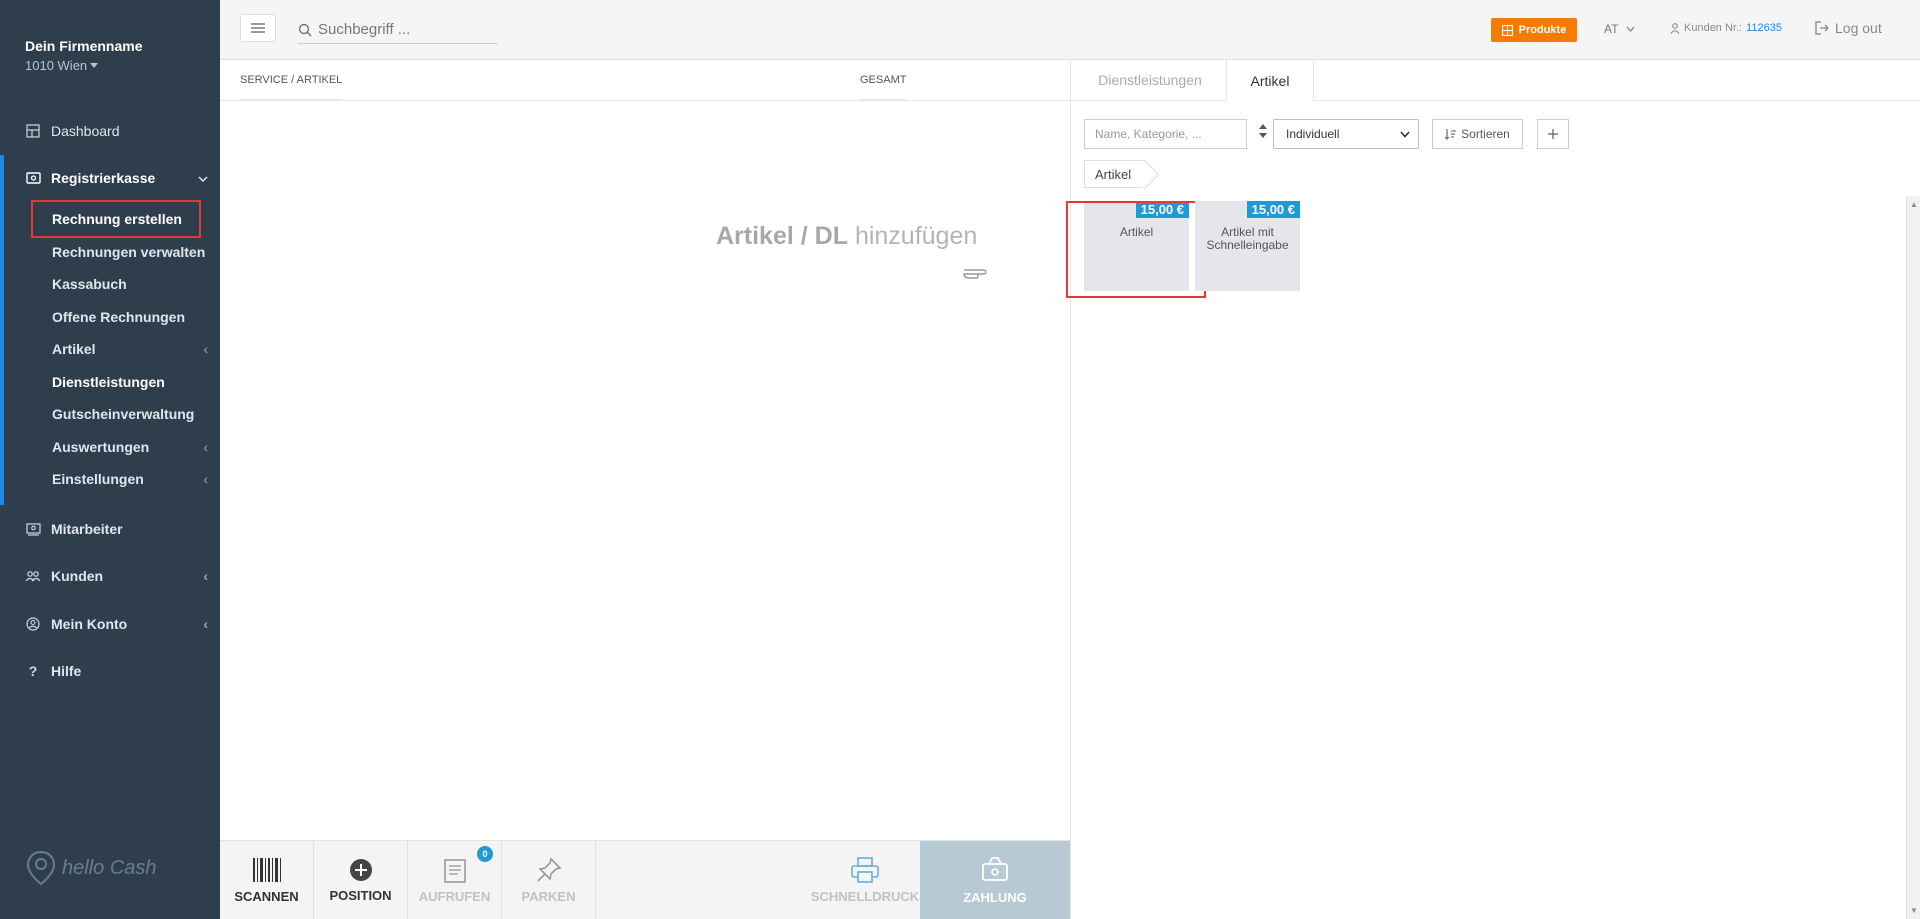 Image resolution: width=1920 pixels, height=919 pixels. What do you see at coordinates (1507, 30) in the screenshot?
I see `grid-icon` at bounding box center [1507, 30].